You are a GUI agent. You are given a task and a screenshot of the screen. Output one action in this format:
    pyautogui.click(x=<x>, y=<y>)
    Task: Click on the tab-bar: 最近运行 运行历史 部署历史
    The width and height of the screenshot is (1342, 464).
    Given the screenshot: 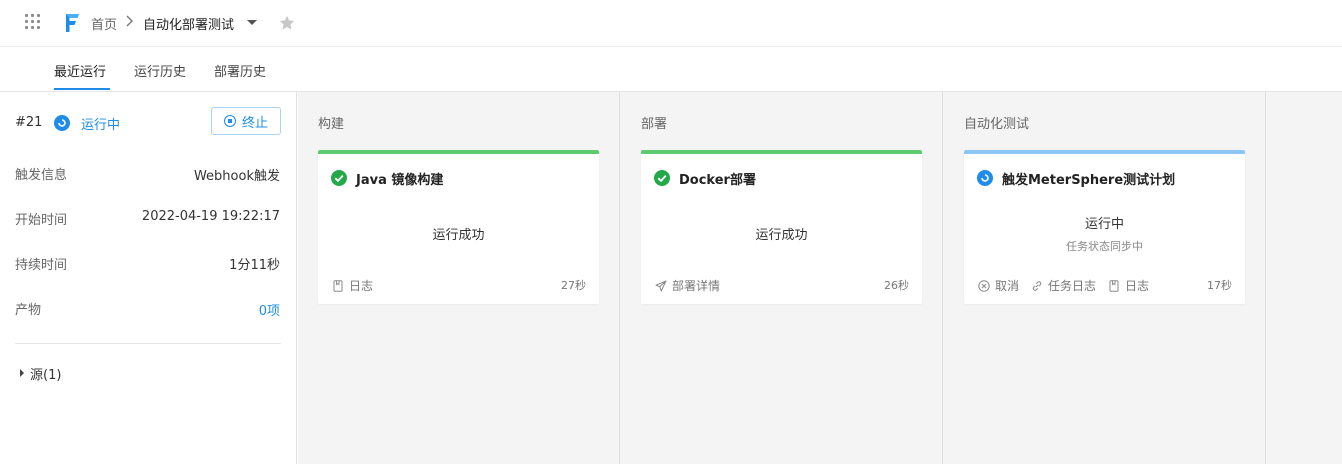 What is the action you would take?
    pyautogui.click(x=671, y=70)
    